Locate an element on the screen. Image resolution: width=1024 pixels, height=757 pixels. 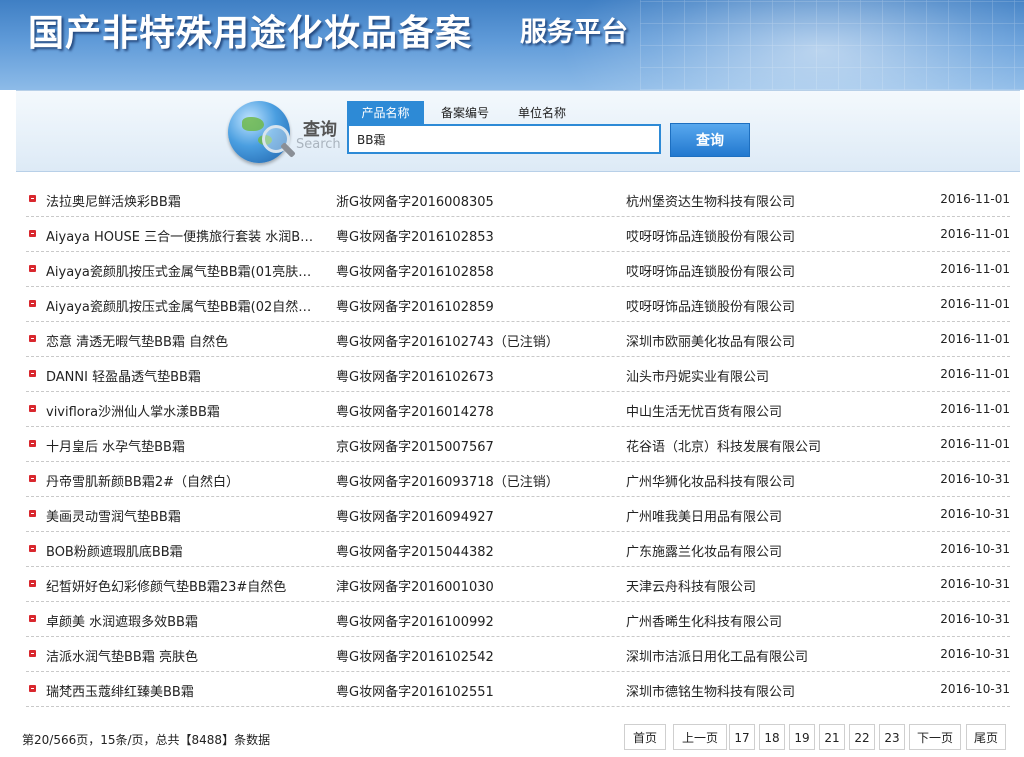
record-number: 粤G妆网备字2016014278 is located at coordinates (415, 412).